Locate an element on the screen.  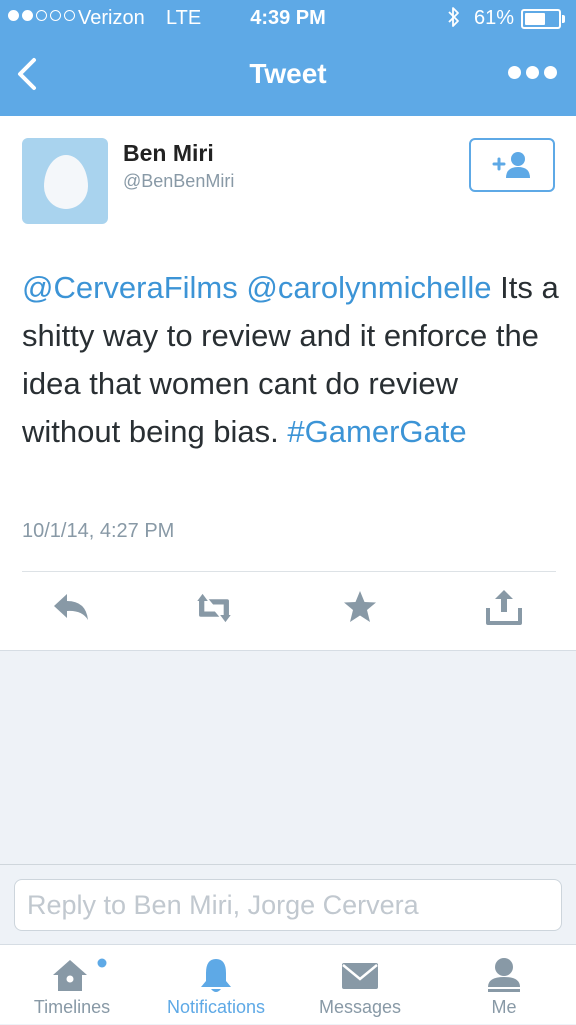
battery-percent: 61% is located at coordinates (494, 18).